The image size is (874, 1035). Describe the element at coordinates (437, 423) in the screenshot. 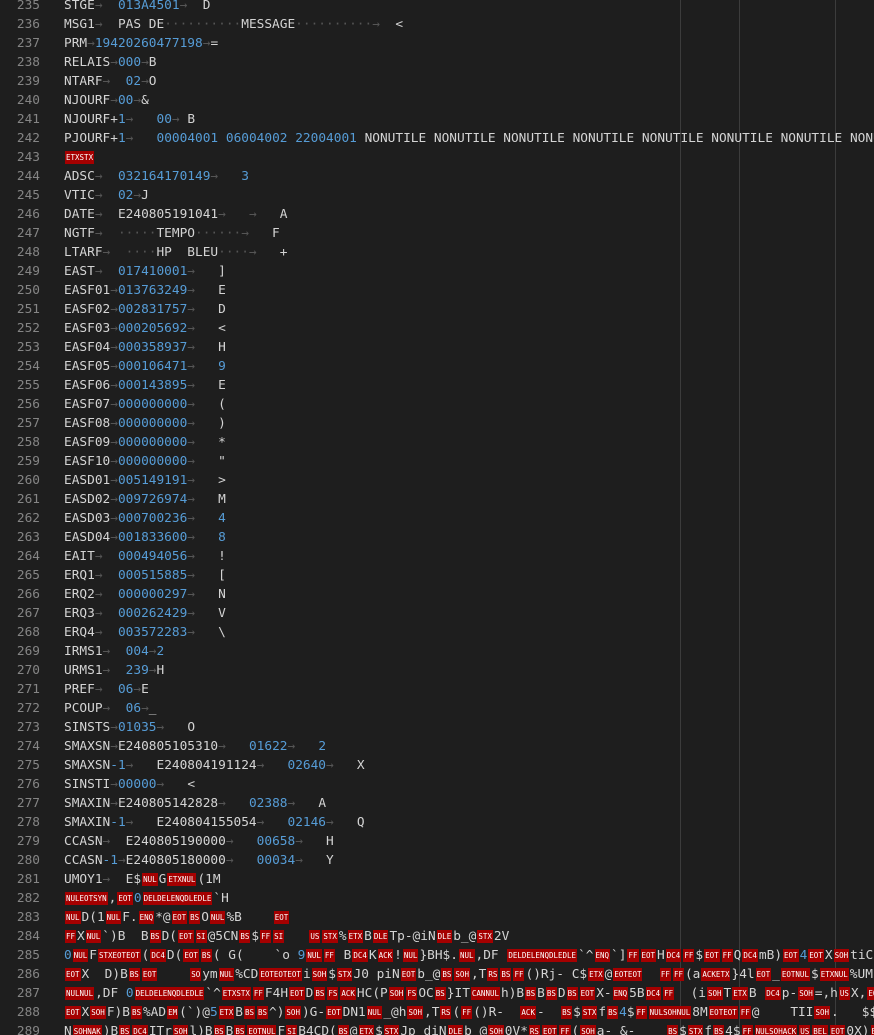

I see `editor-line: 257 EASF08→000000000→ )` at that location.